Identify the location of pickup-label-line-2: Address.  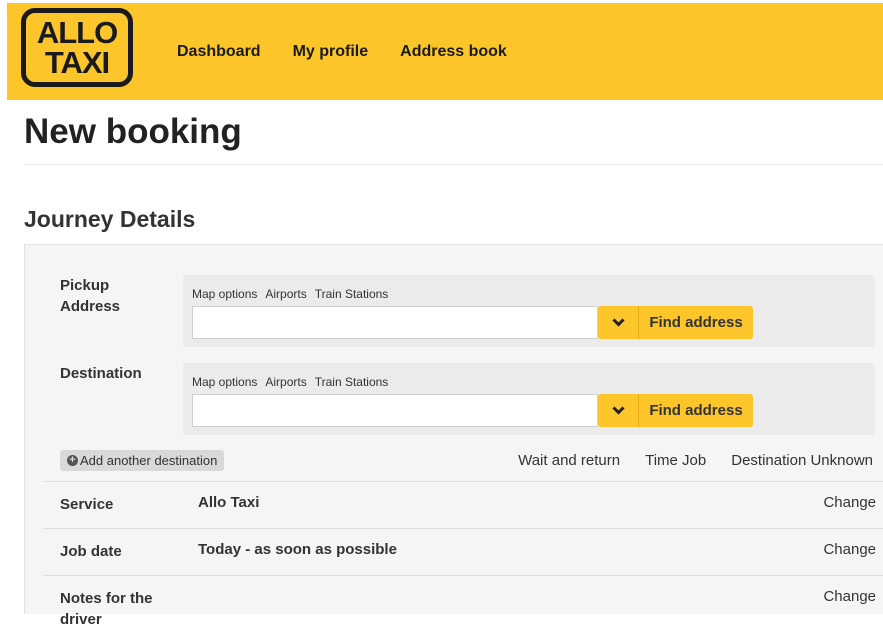
(90, 306).